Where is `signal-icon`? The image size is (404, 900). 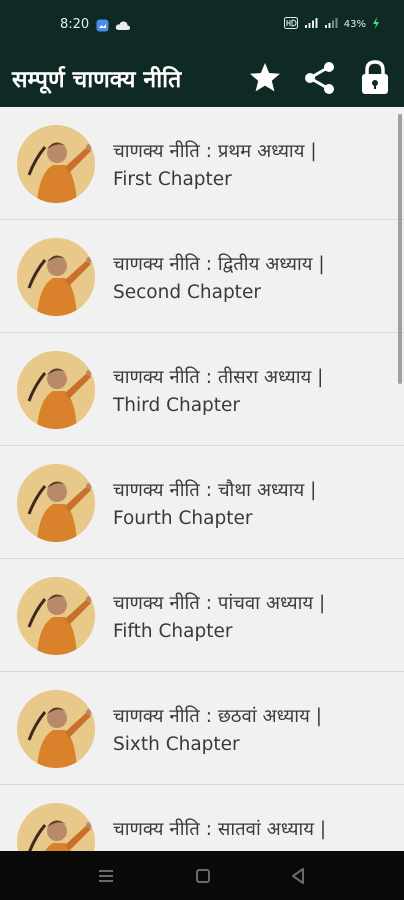 signal-icon is located at coordinates (311, 24).